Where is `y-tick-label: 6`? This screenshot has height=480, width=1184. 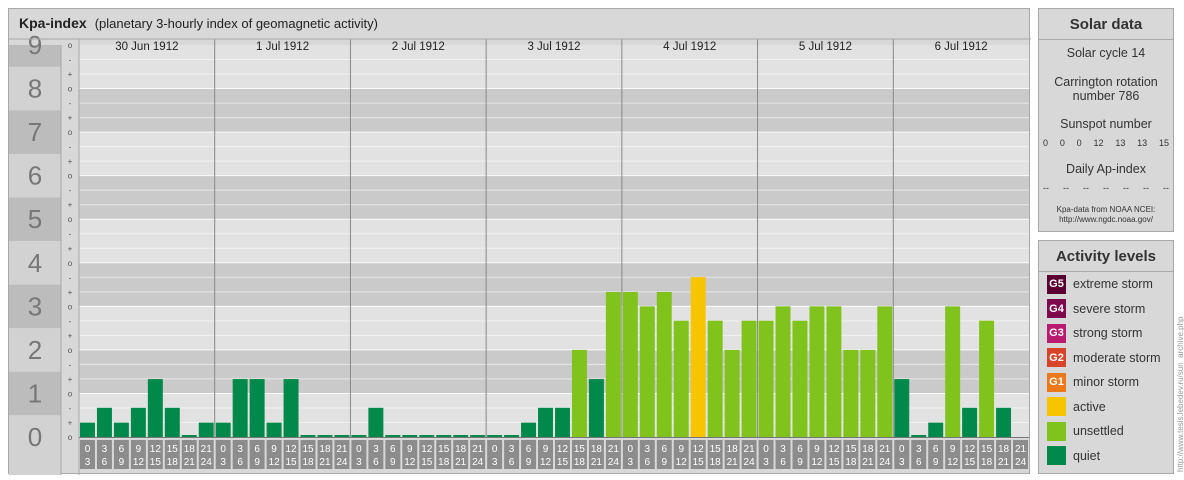
y-tick-label: 6 is located at coordinates (35, 176).